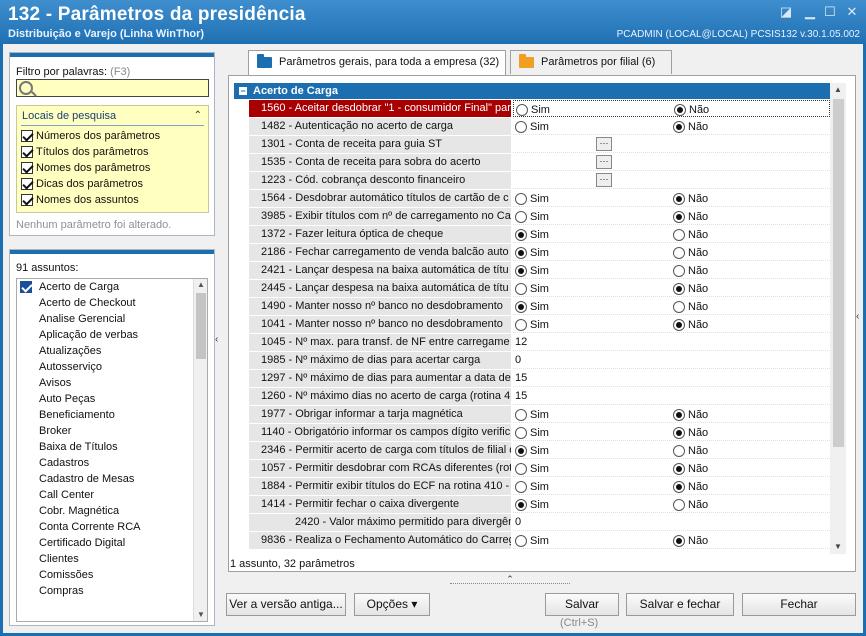 The image size is (866, 636). I want to click on subject-item: Broker, so click(106, 431).